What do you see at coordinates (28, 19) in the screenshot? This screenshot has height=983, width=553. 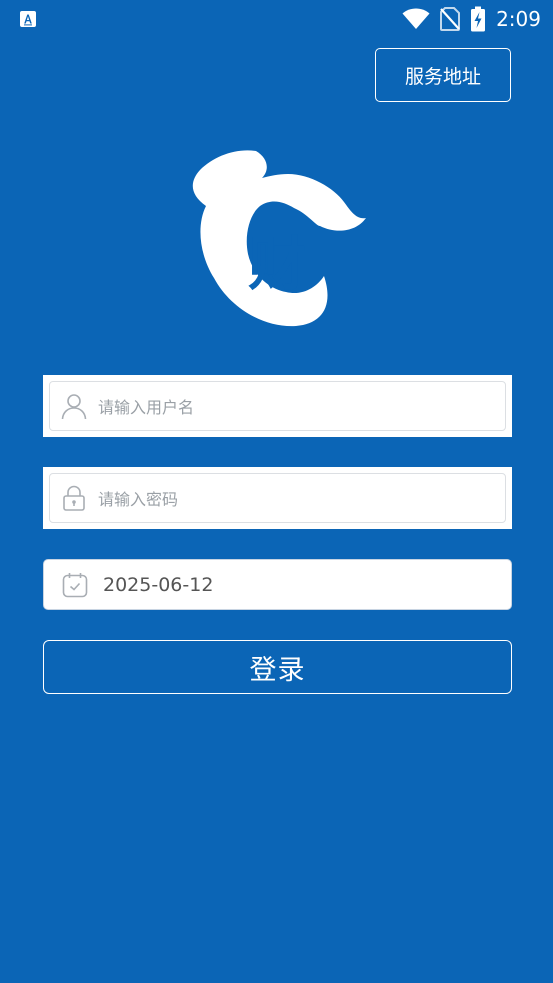 I see `a-letter-icon` at bounding box center [28, 19].